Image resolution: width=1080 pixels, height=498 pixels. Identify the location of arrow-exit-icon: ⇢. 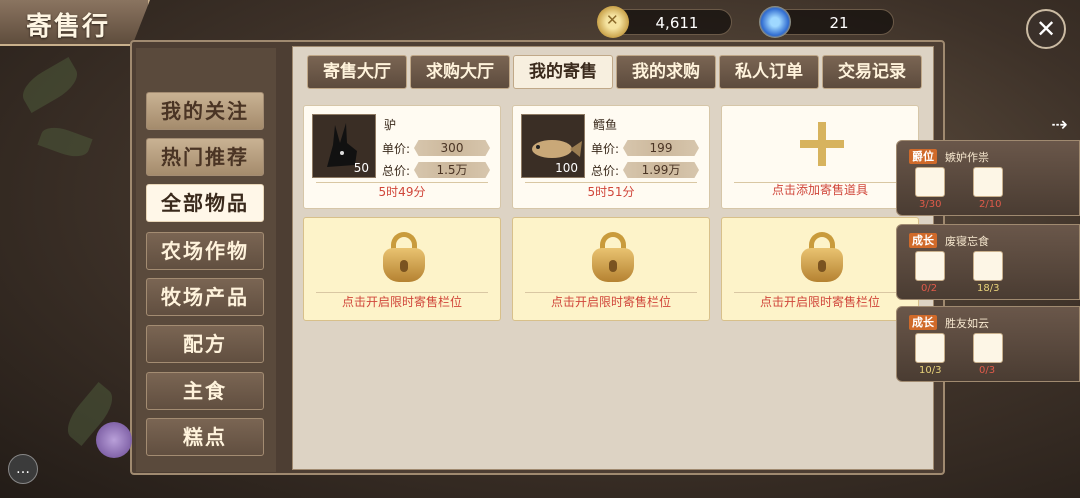
(1059, 124).